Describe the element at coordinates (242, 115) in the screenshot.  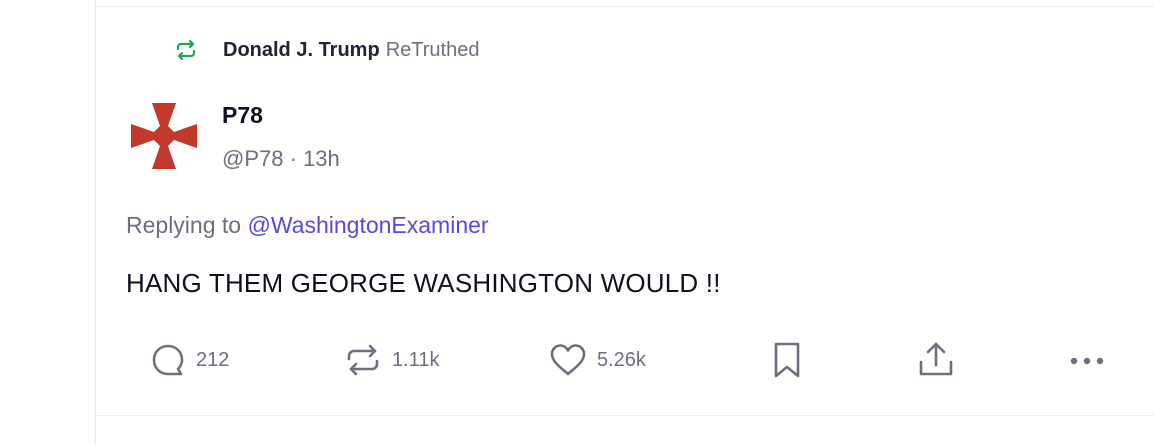
I see `post-author-name: P78` at that location.